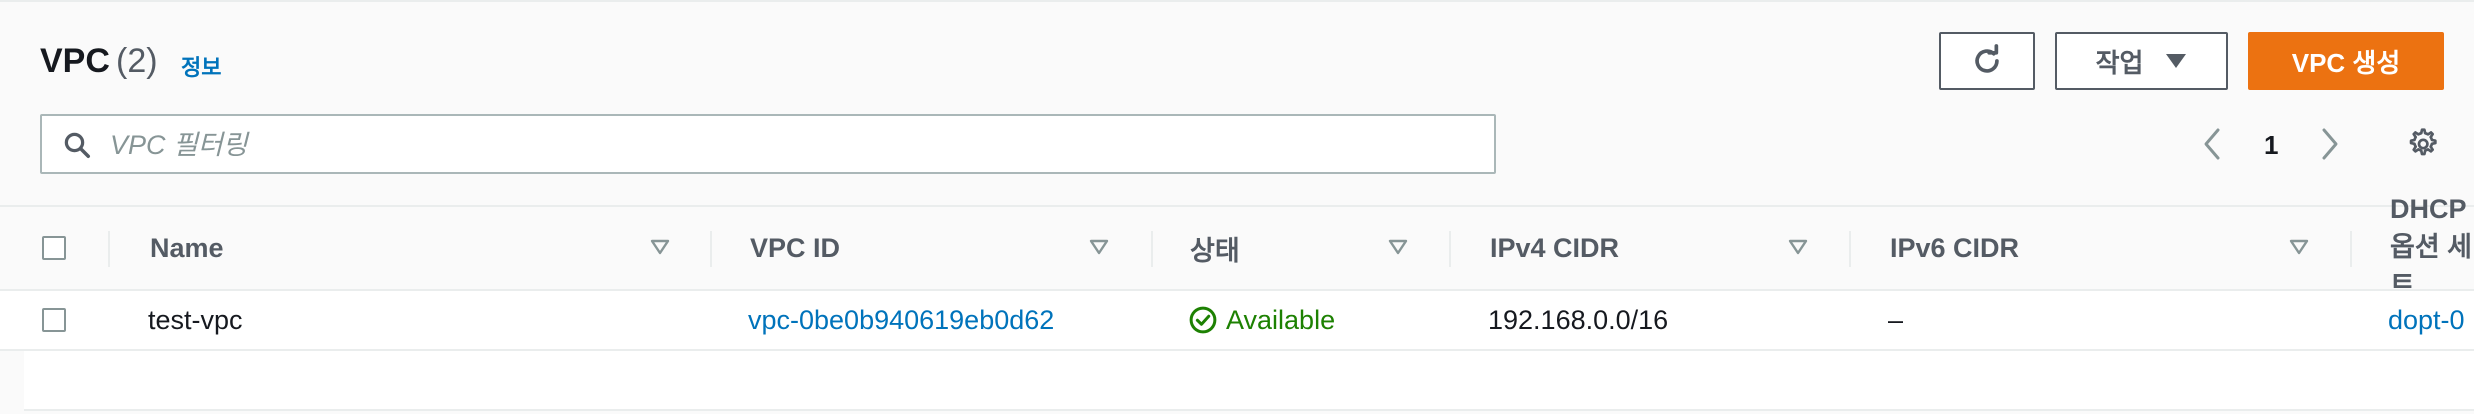  I want to click on status-label: Available, so click(1281, 319).